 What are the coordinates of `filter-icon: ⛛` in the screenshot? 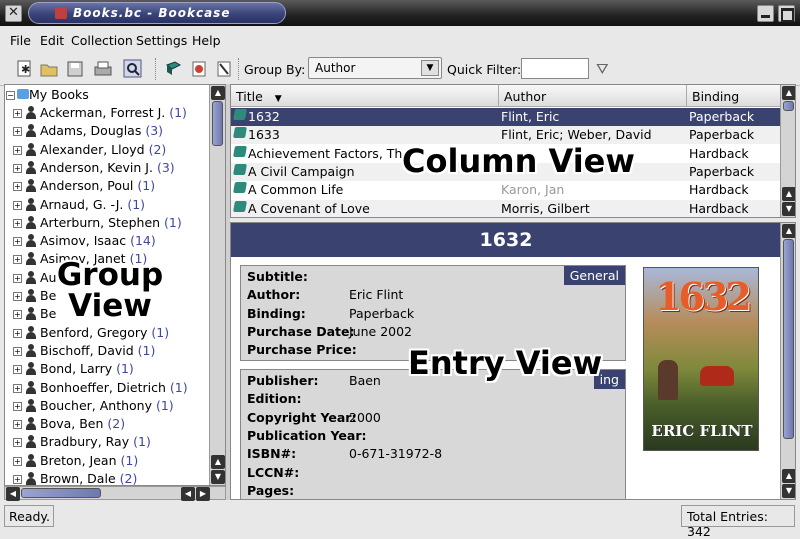 It's located at (602, 69).